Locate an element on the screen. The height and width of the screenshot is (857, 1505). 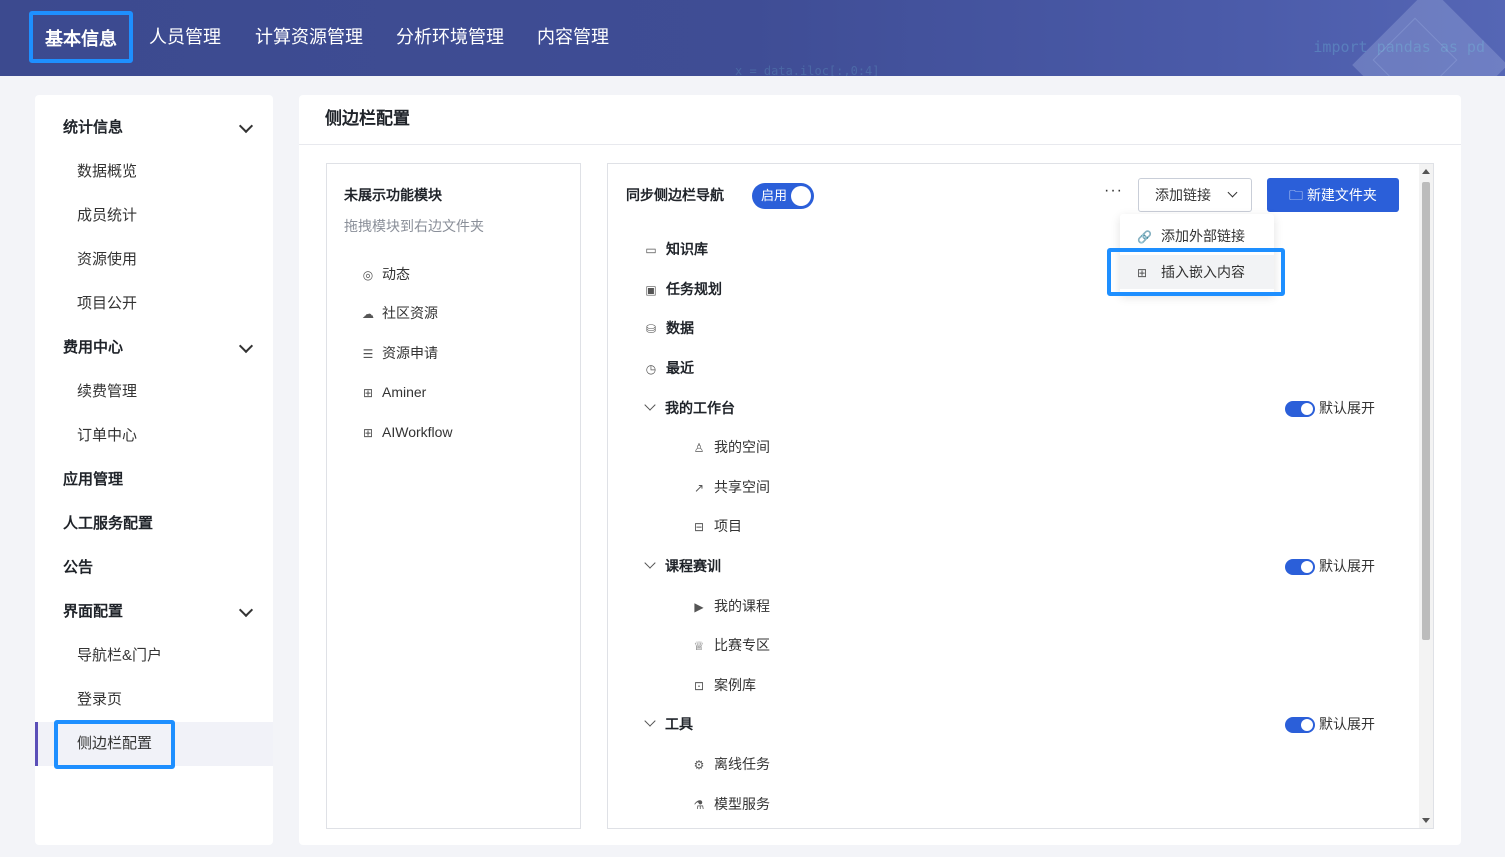
sidebar-item-orders: 订单中心 is located at coordinates (154, 436).